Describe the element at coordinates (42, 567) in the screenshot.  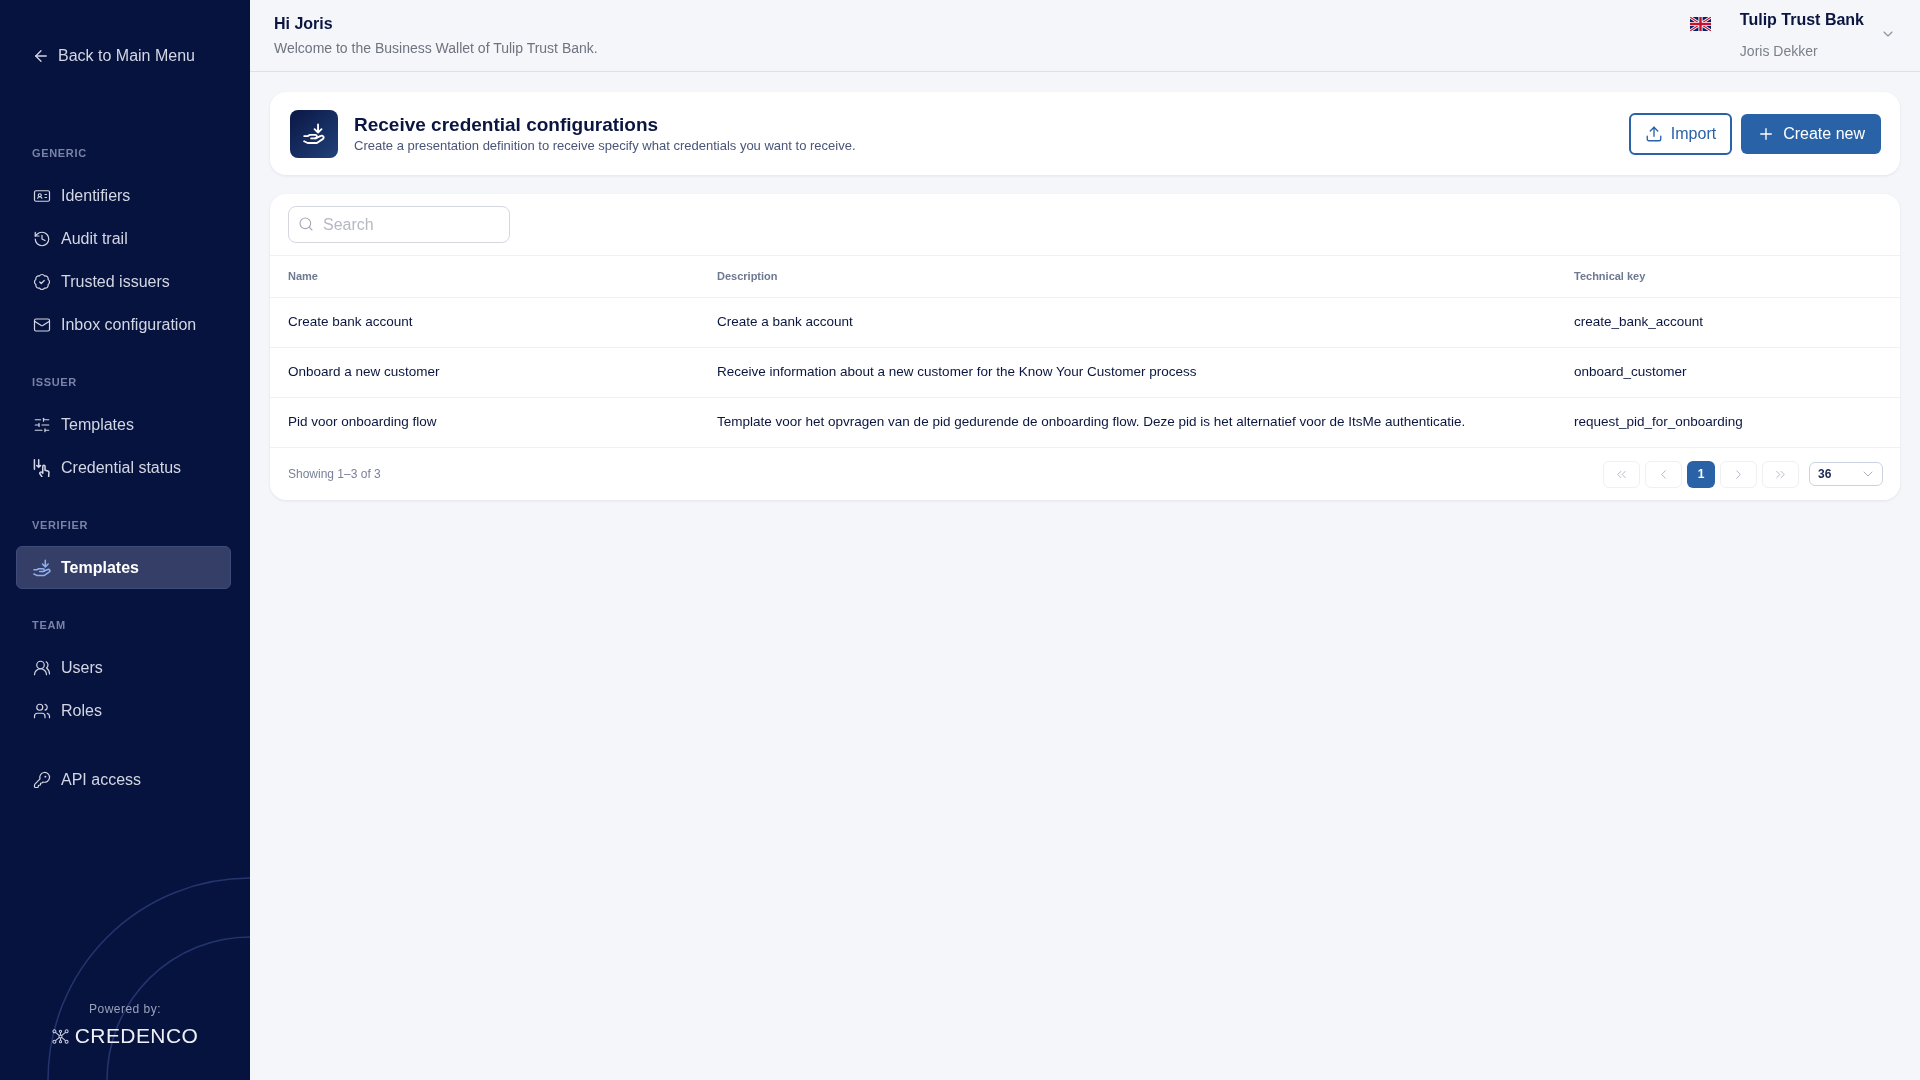
I see `hand-arrow-icon` at that location.